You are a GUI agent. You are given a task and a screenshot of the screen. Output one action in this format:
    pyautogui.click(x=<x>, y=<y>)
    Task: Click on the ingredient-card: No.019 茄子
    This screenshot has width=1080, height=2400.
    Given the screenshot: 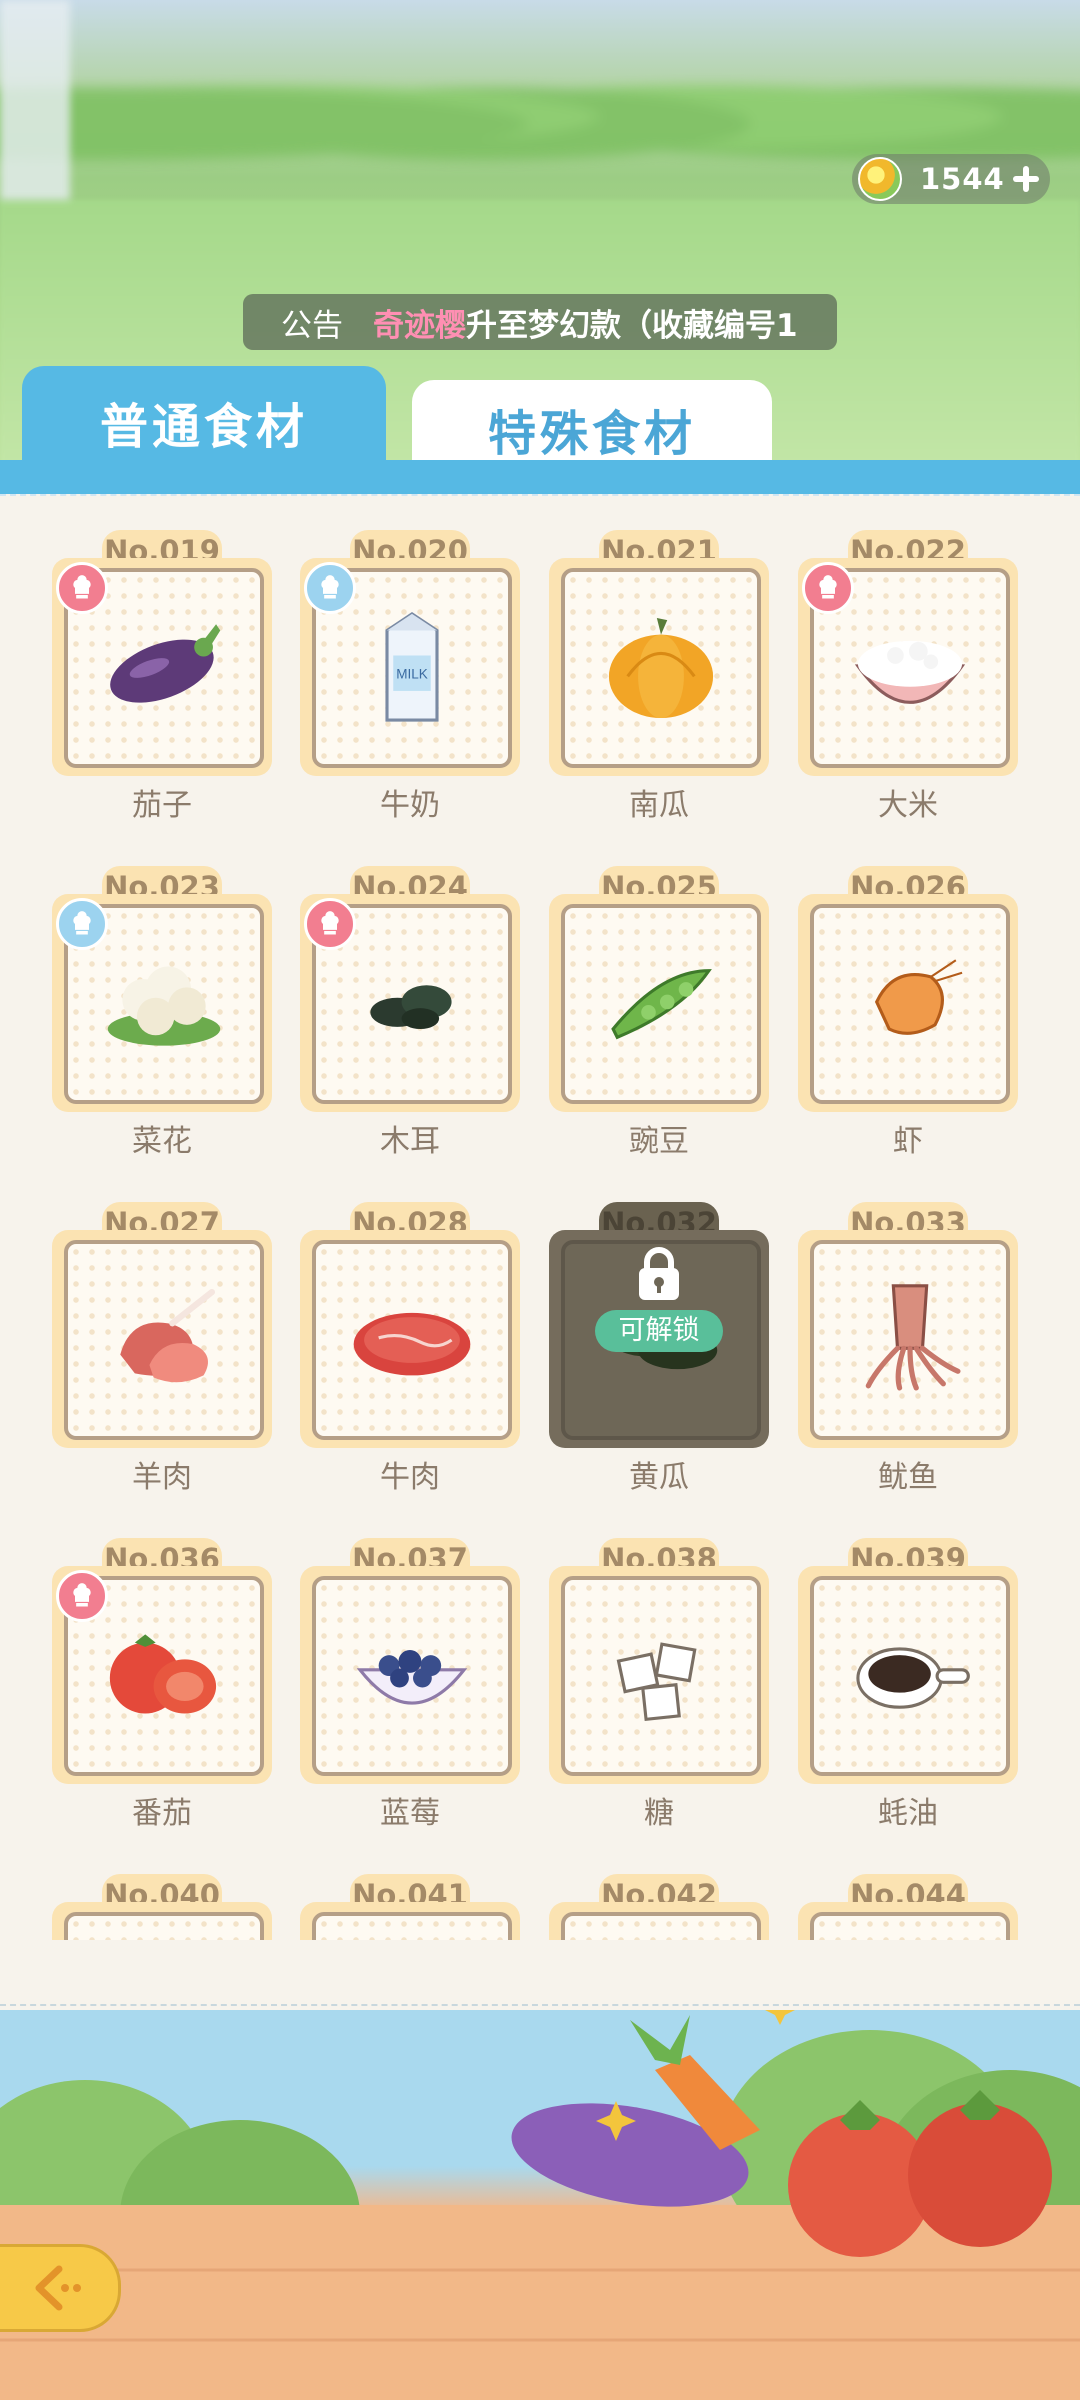 What is the action you would take?
    pyautogui.click(x=162, y=666)
    